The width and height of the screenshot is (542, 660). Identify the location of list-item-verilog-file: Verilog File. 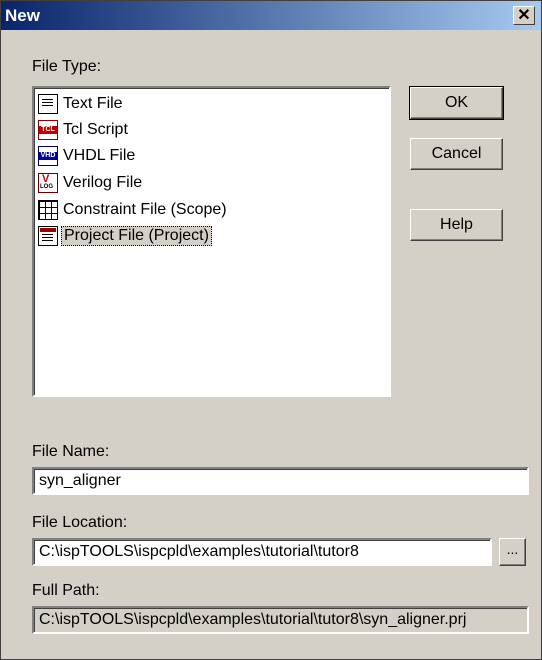
(91, 183).